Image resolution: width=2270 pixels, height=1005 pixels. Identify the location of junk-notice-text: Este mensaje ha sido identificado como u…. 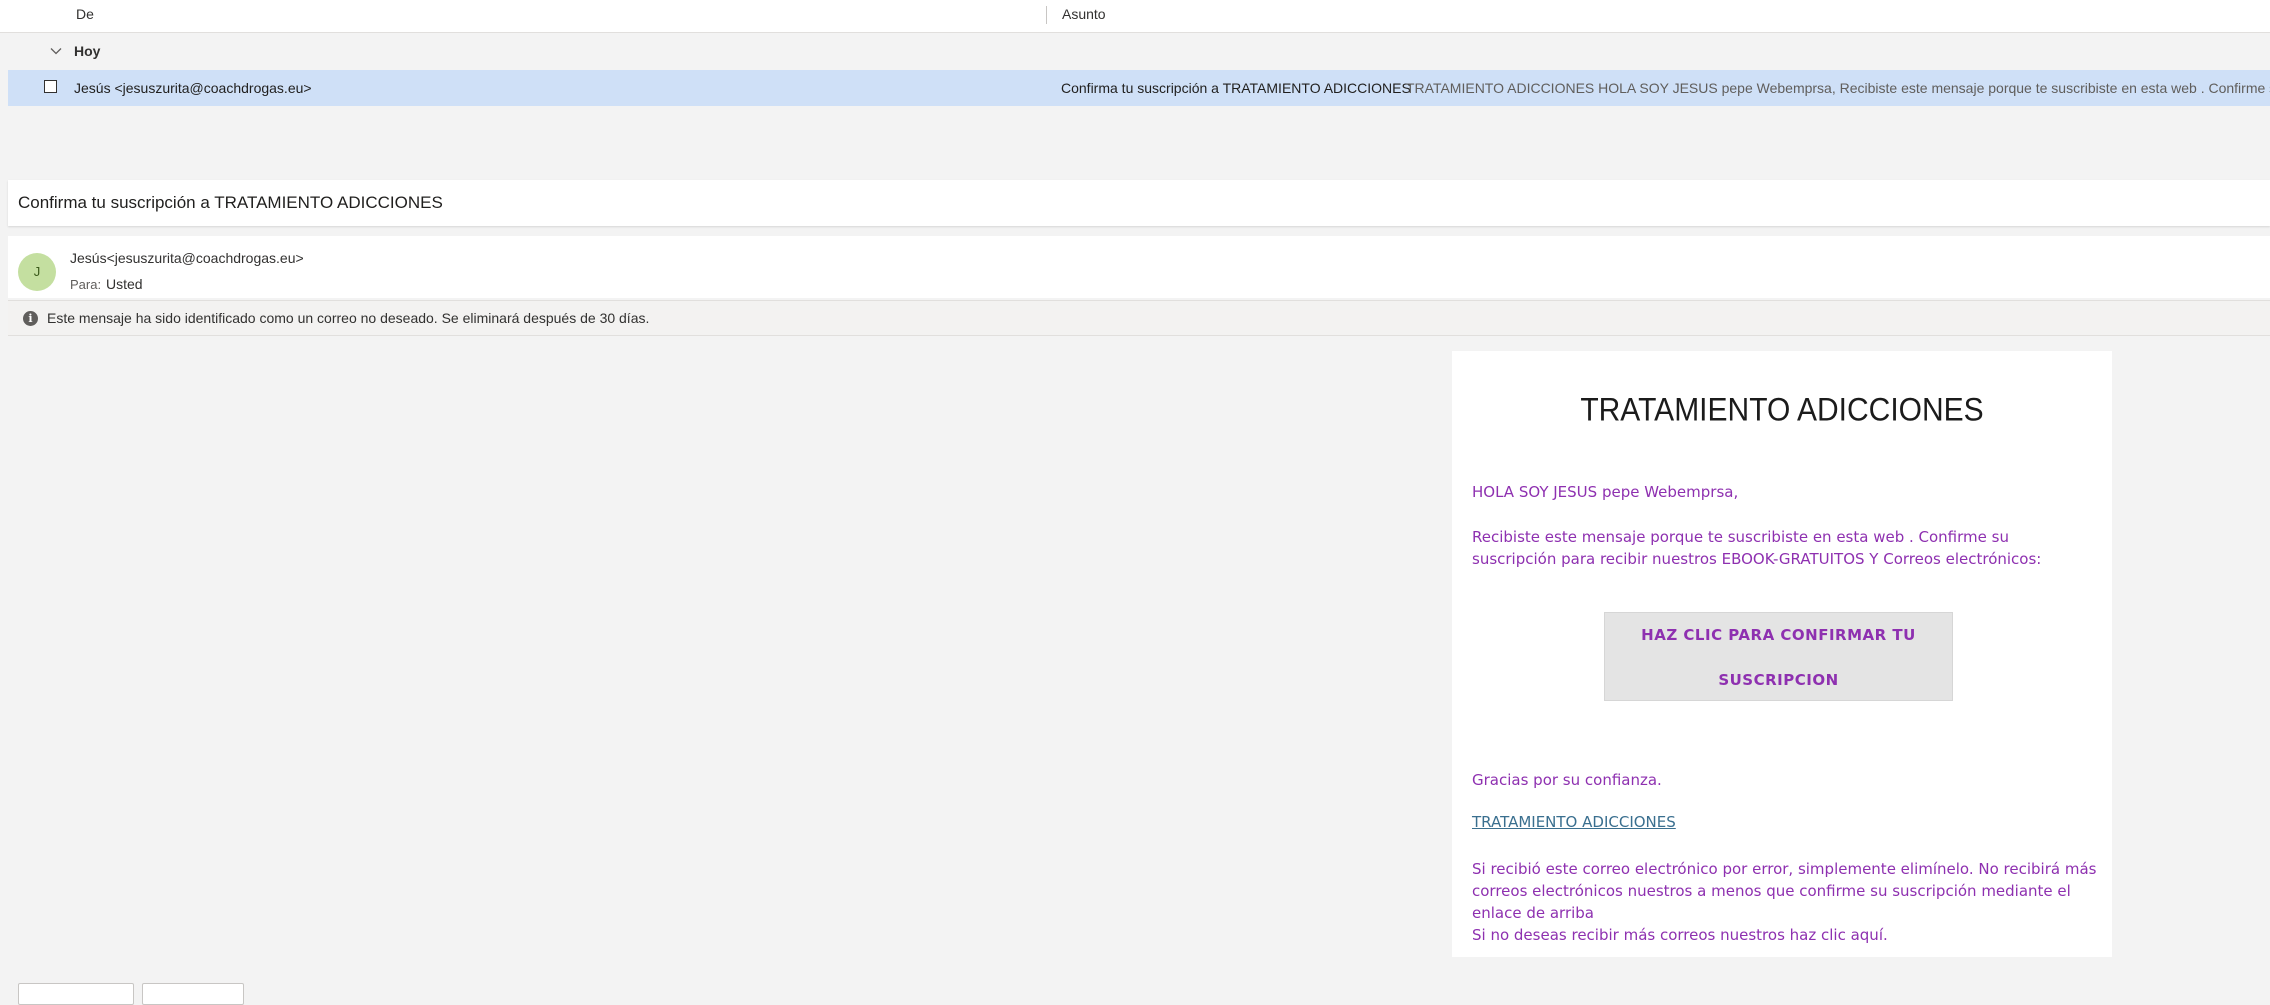
(348, 318).